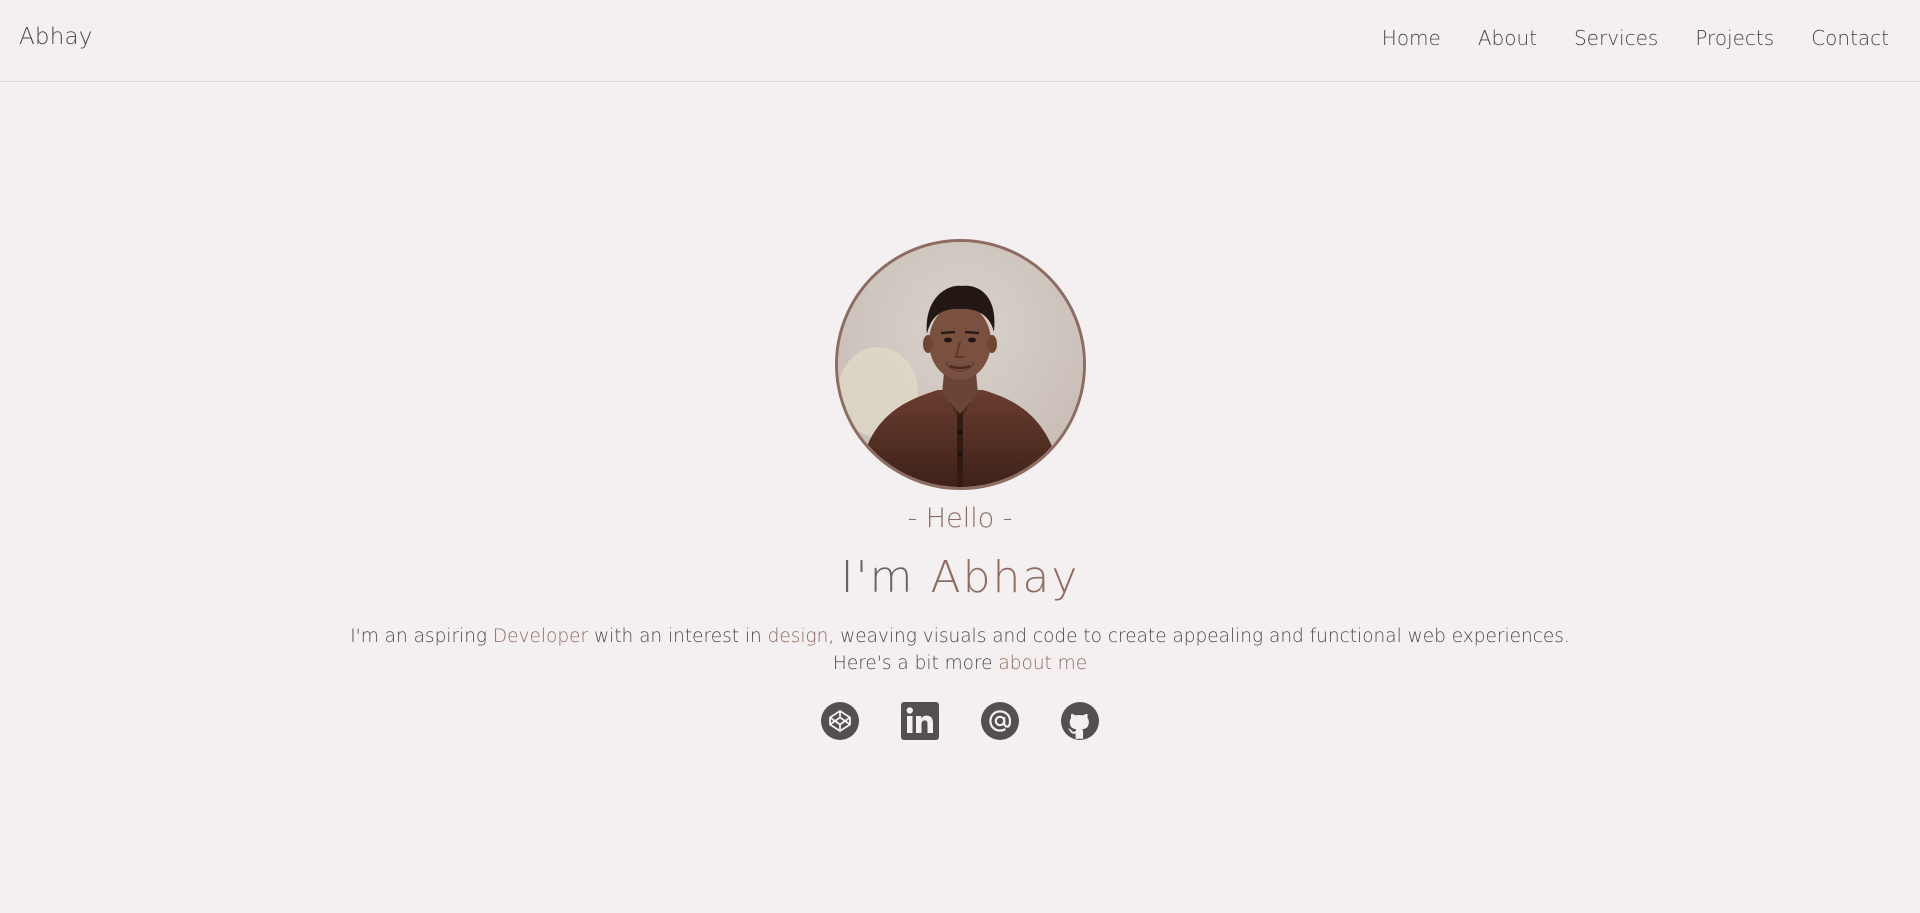  Describe the element at coordinates (1850, 38) in the screenshot. I see `nav-item-contact: Contact` at that location.